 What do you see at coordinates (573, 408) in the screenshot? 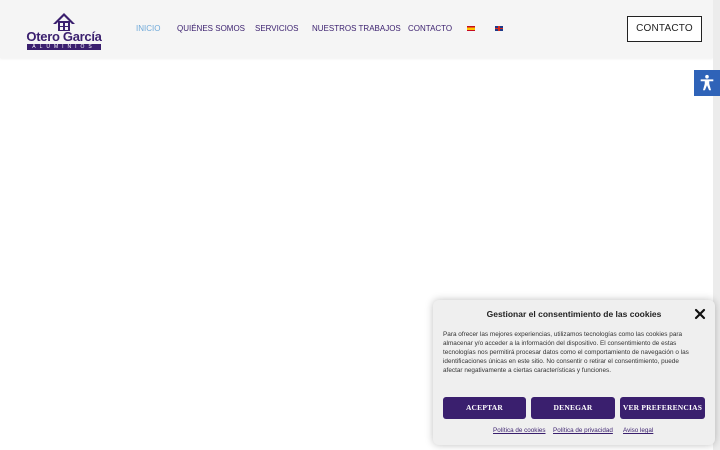
I see `deny-button: DENEGAR` at bounding box center [573, 408].